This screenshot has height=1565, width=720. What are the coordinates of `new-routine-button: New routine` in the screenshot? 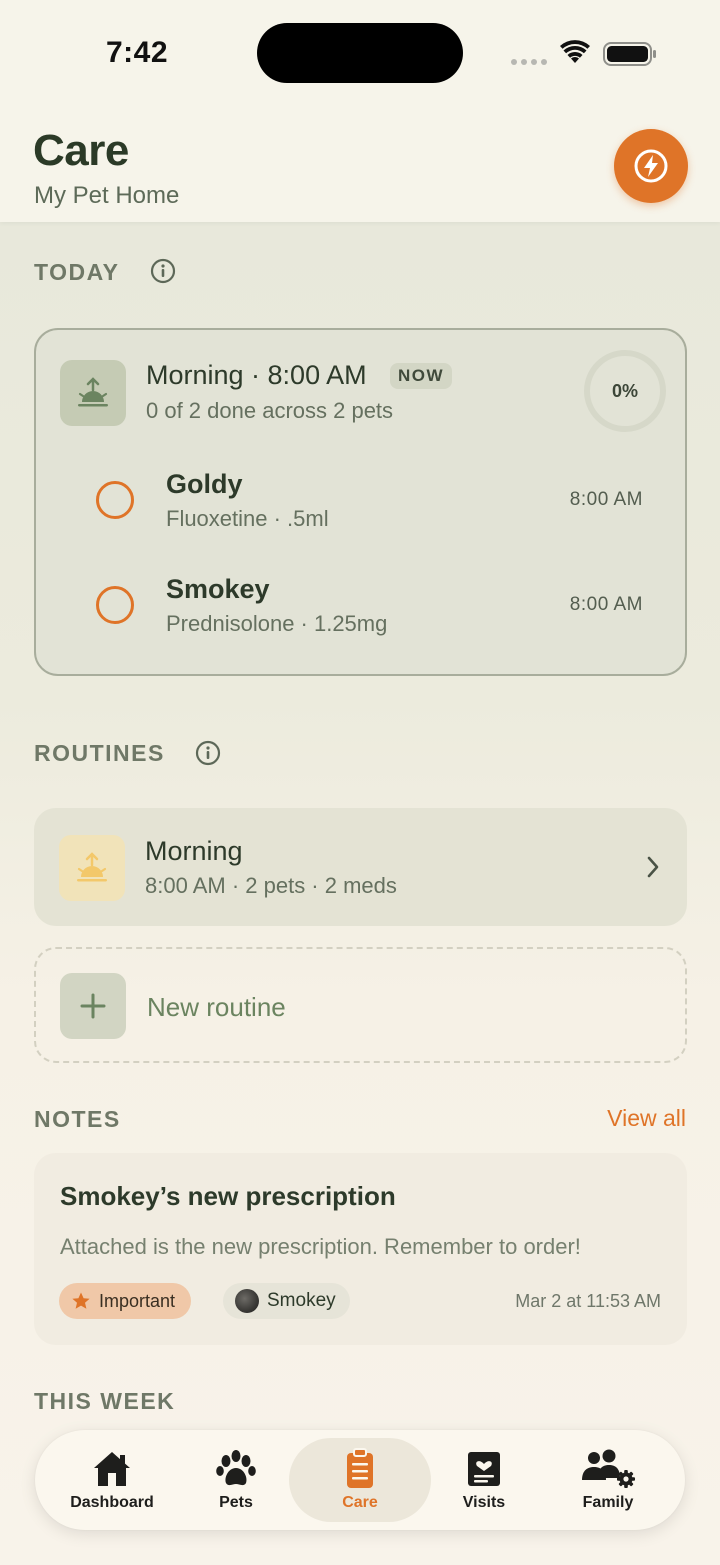 It's located at (360, 1005).